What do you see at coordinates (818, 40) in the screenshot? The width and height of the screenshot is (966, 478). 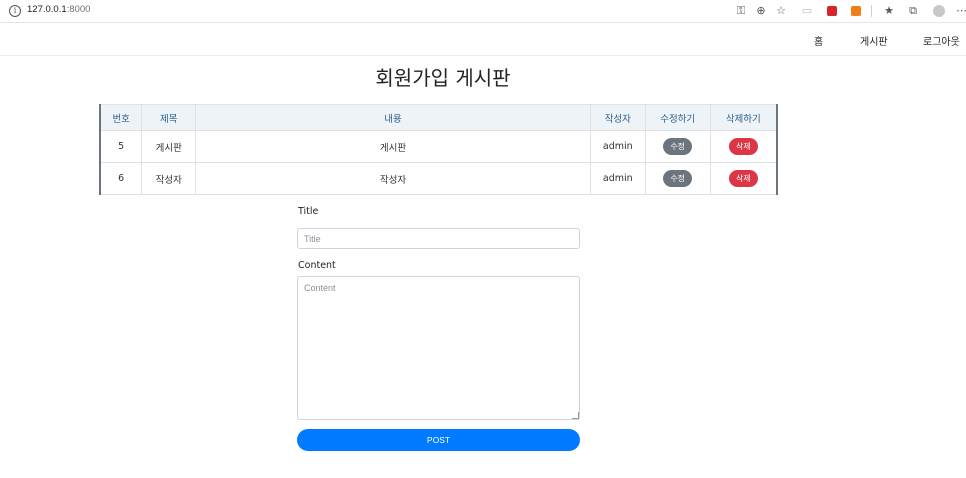 I see `nav-home-link: 홈` at bounding box center [818, 40].